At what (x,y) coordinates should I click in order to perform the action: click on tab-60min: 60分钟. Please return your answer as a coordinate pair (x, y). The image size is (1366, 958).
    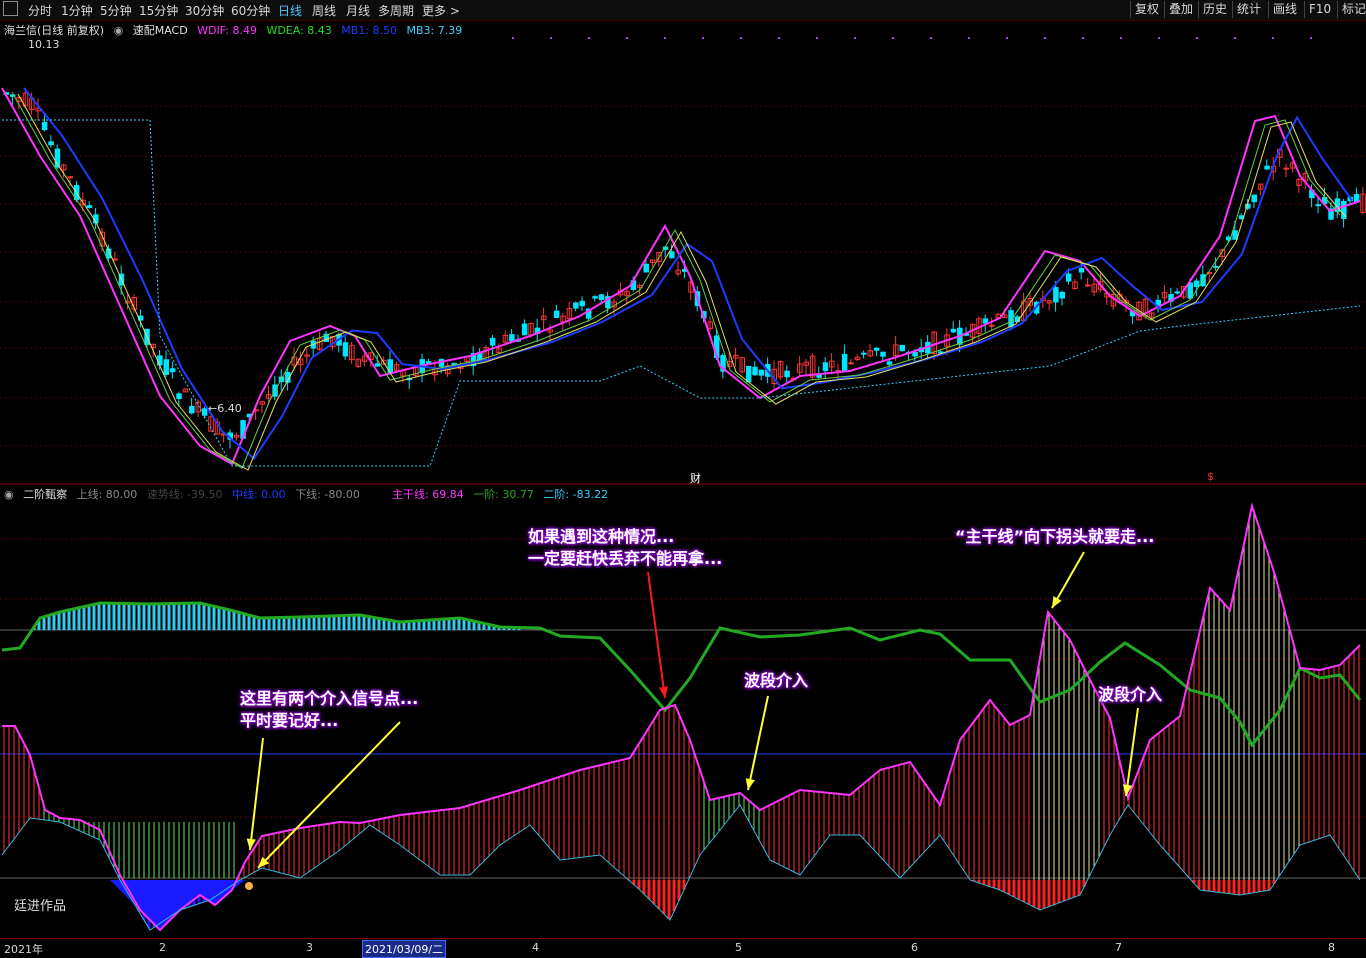
    Looking at the image, I should click on (250, 10).